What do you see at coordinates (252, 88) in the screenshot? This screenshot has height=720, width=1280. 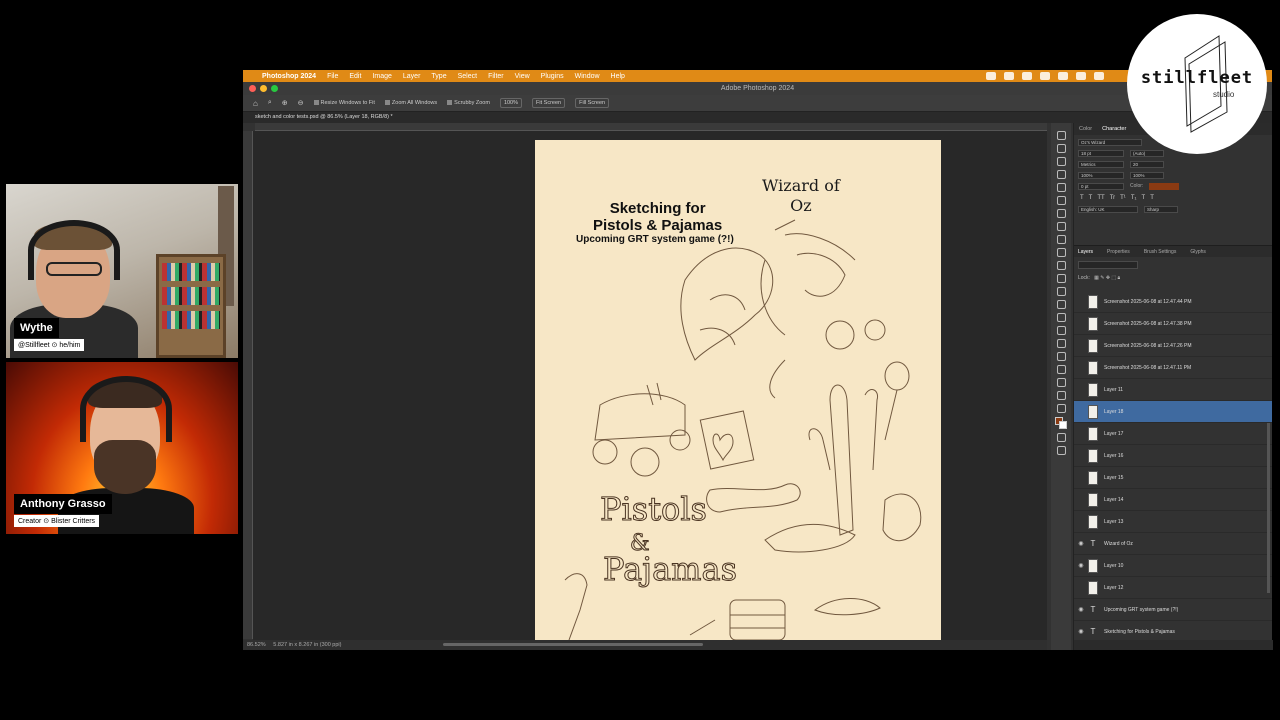 I see `close-window-button` at bounding box center [252, 88].